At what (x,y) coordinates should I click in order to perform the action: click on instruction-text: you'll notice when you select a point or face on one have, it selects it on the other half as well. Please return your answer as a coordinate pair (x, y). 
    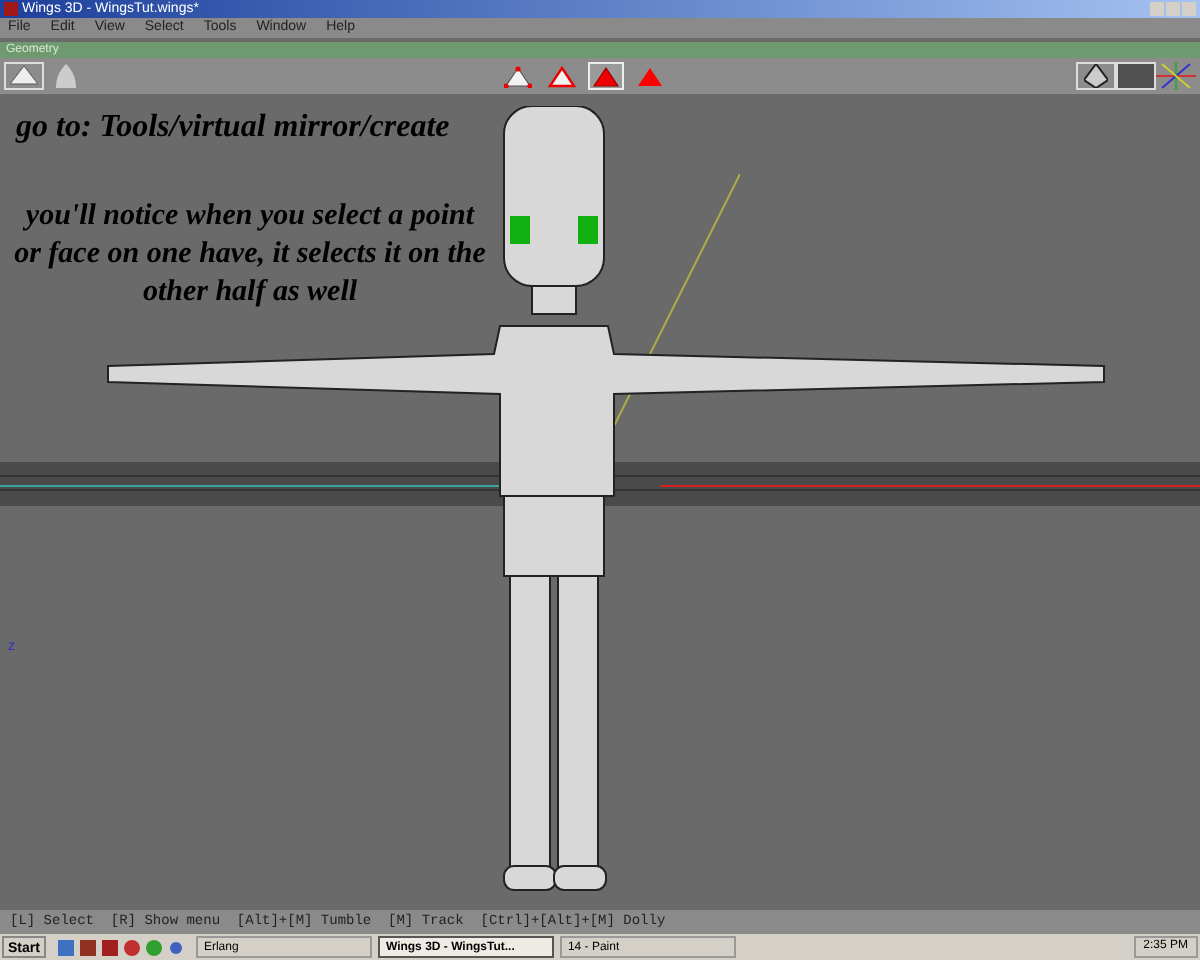
    Looking at the image, I should click on (250, 255).